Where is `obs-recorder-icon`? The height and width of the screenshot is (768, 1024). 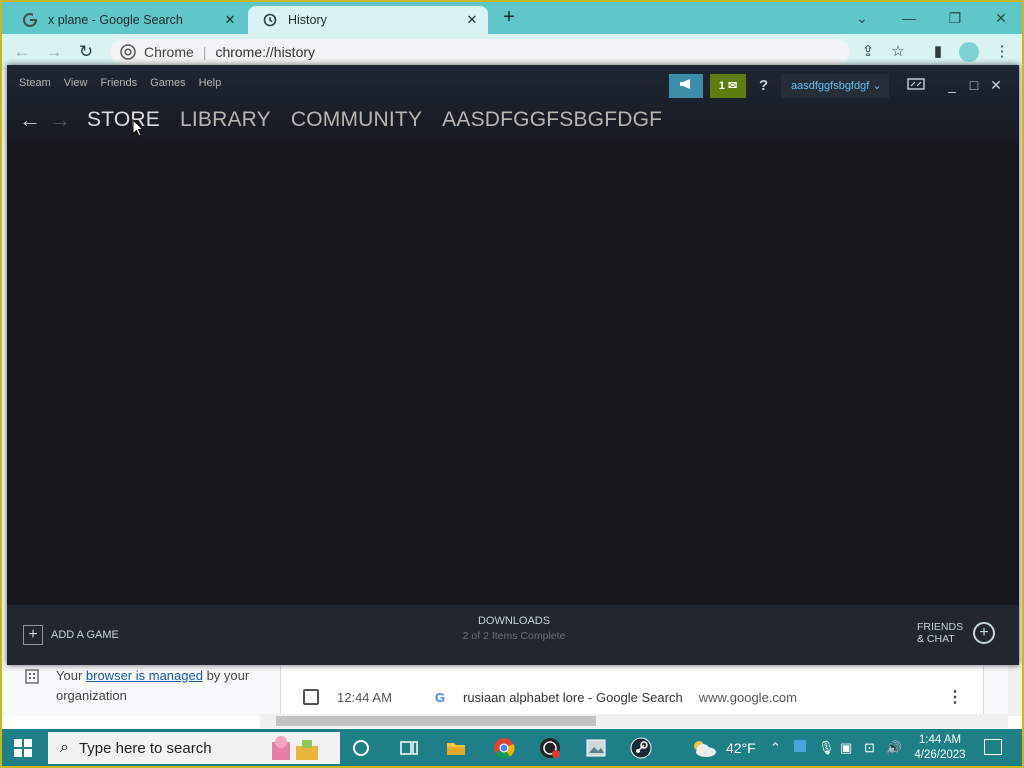
obs-recorder-icon is located at coordinates (550, 748).